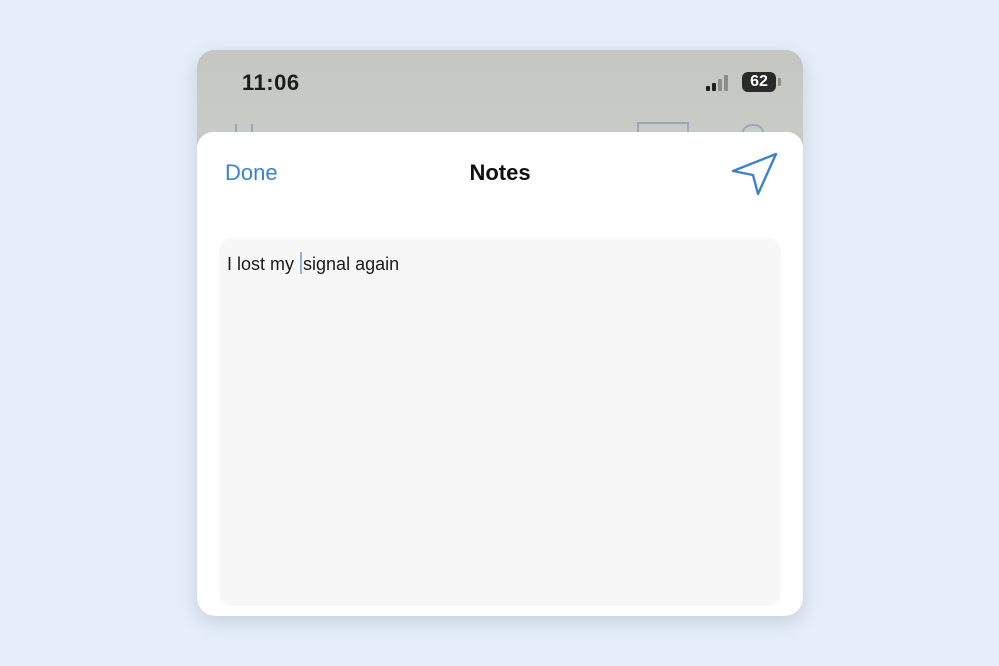 Image resolution: width=999 pixels, height=666 pixels. I want to click on note-text-before-cursor: I lost my, so click(261, 264).